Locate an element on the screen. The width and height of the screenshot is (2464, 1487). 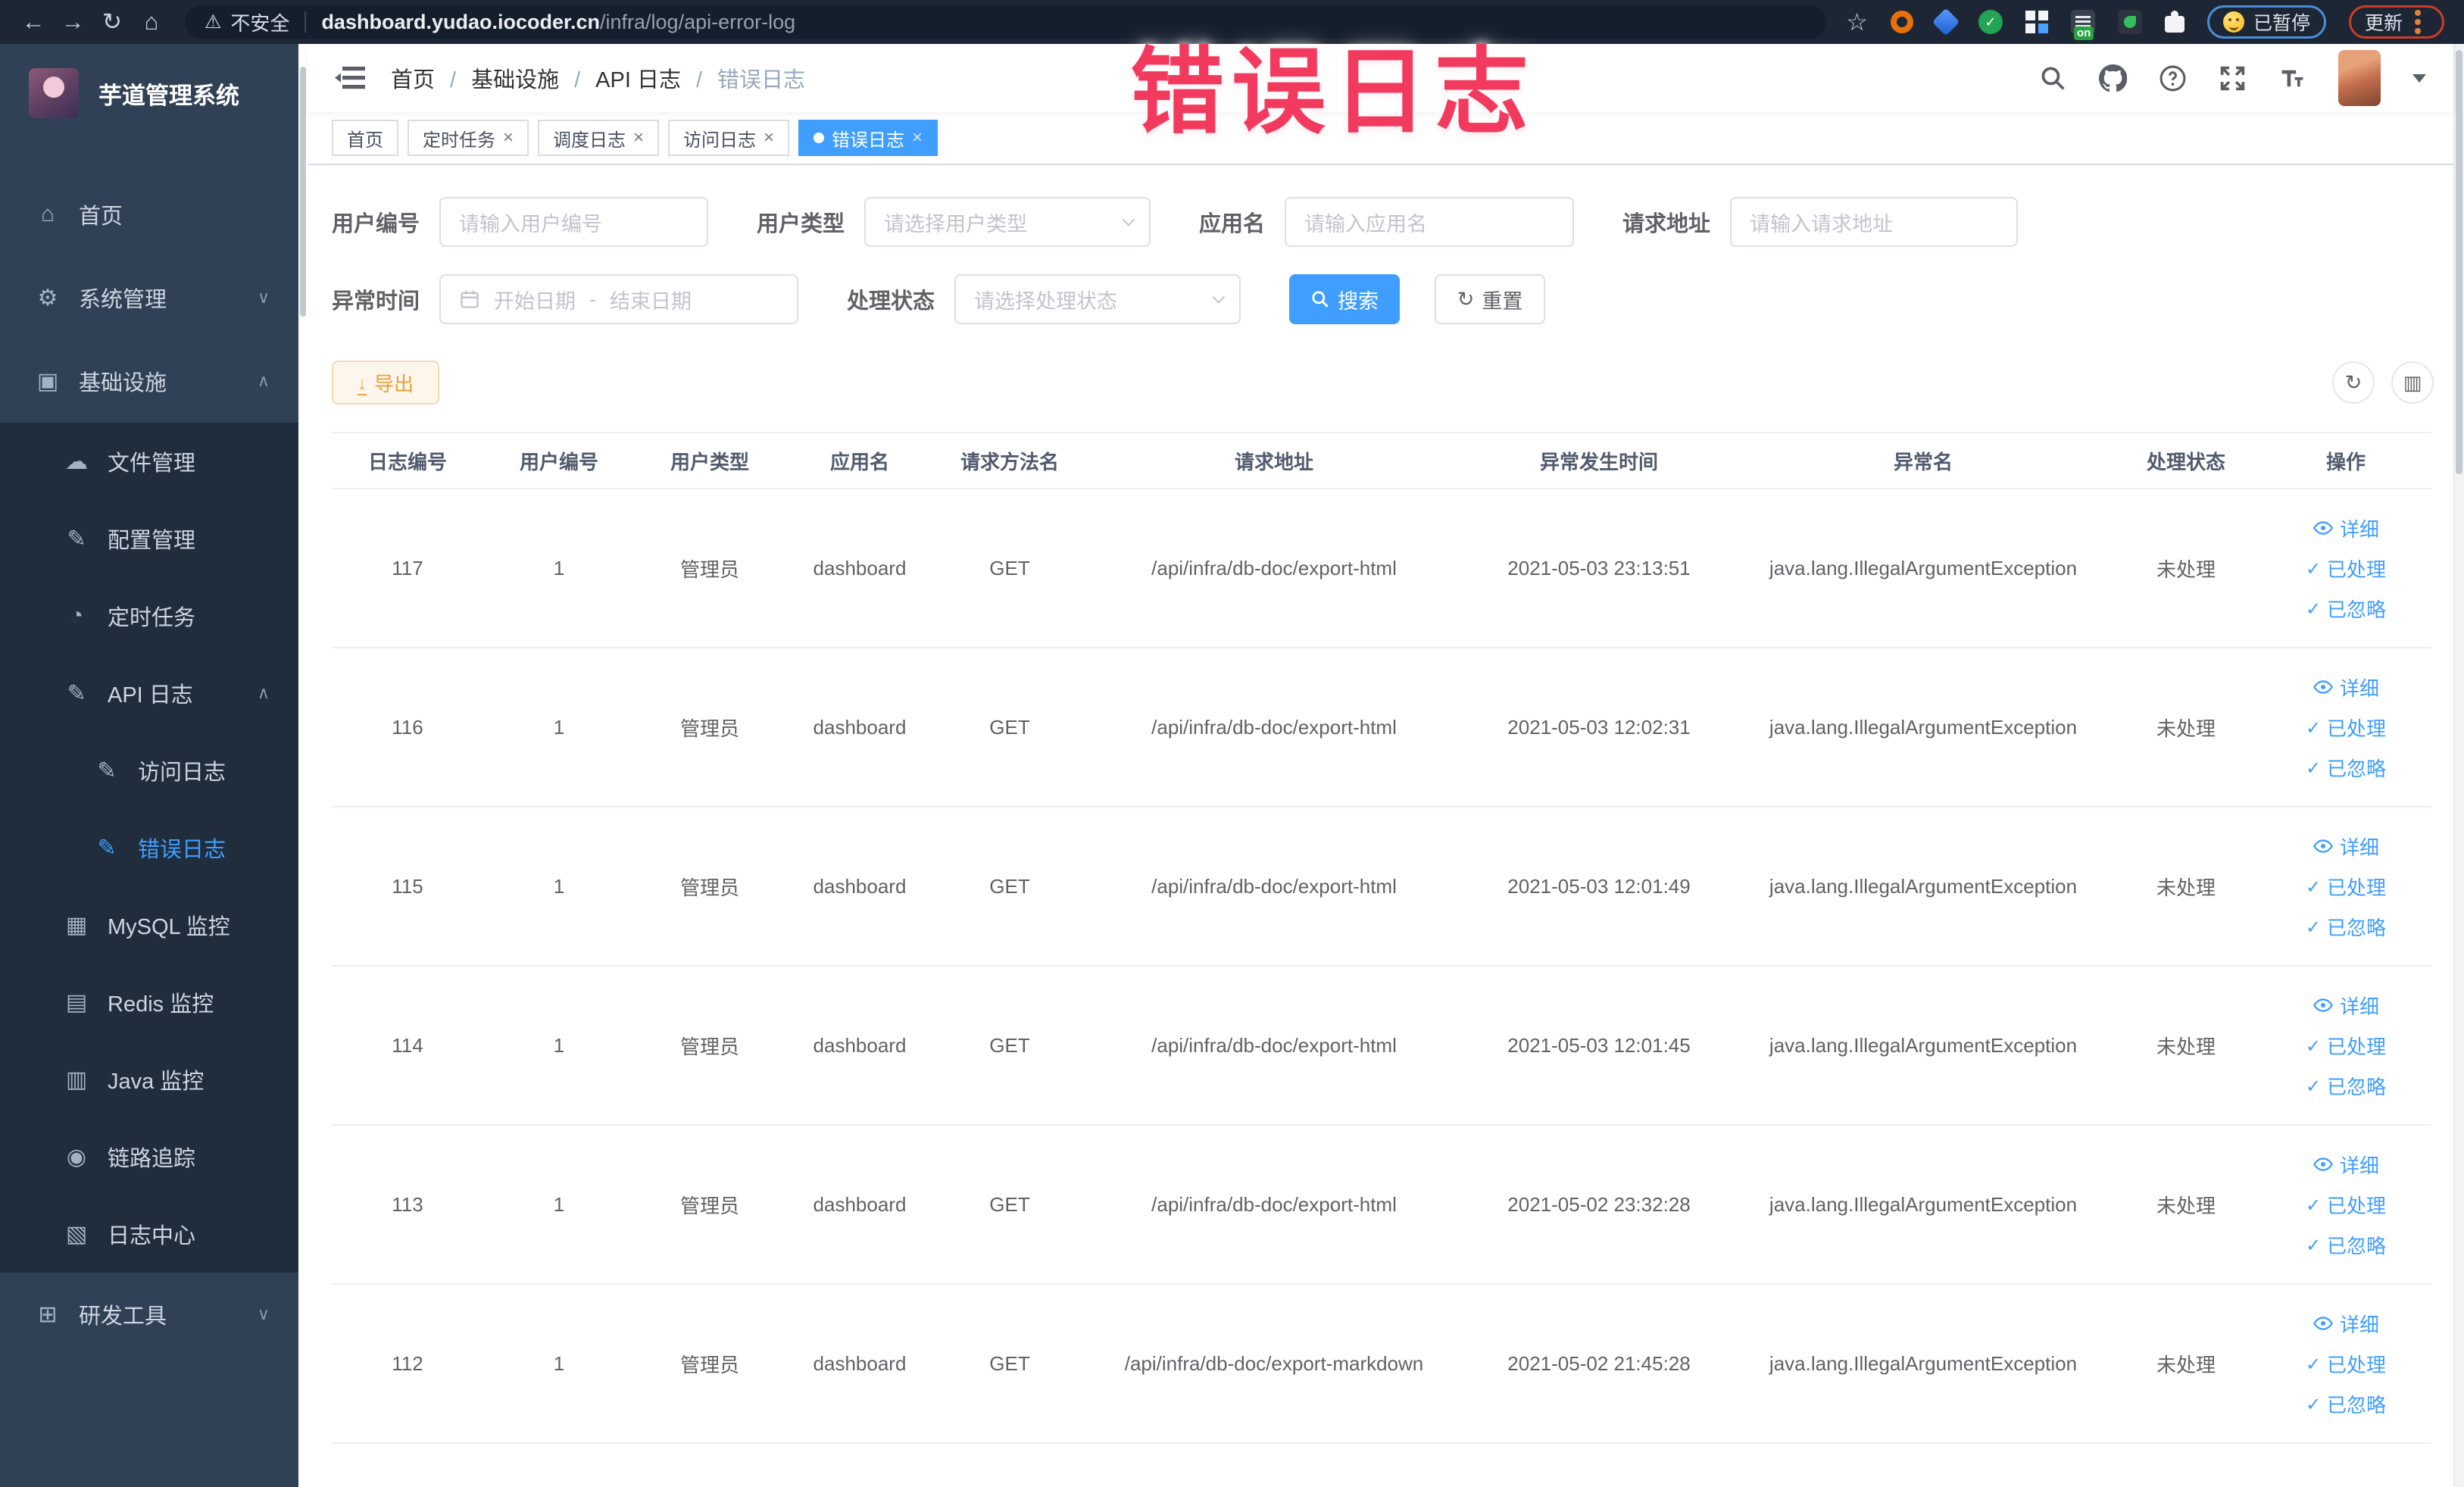
reset-button: 重置 is located at coordinates (1490, 299).